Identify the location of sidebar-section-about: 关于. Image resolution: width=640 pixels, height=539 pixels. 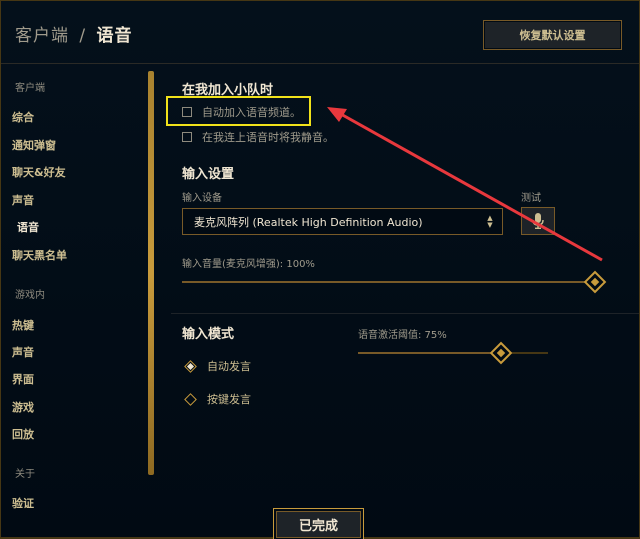
(25, 474).